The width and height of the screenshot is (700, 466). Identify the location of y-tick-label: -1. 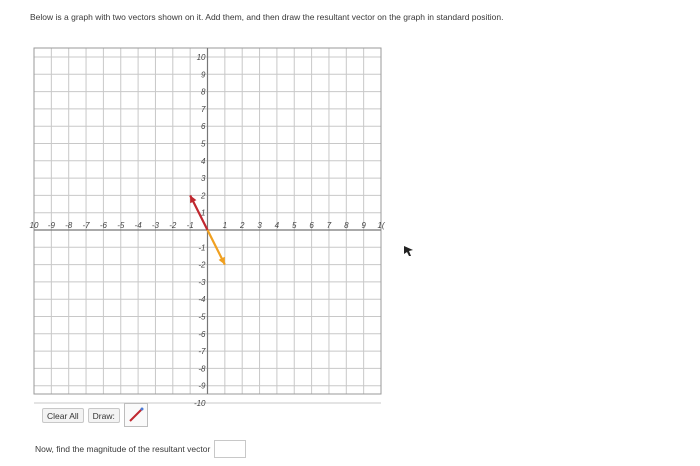
(201, 247).